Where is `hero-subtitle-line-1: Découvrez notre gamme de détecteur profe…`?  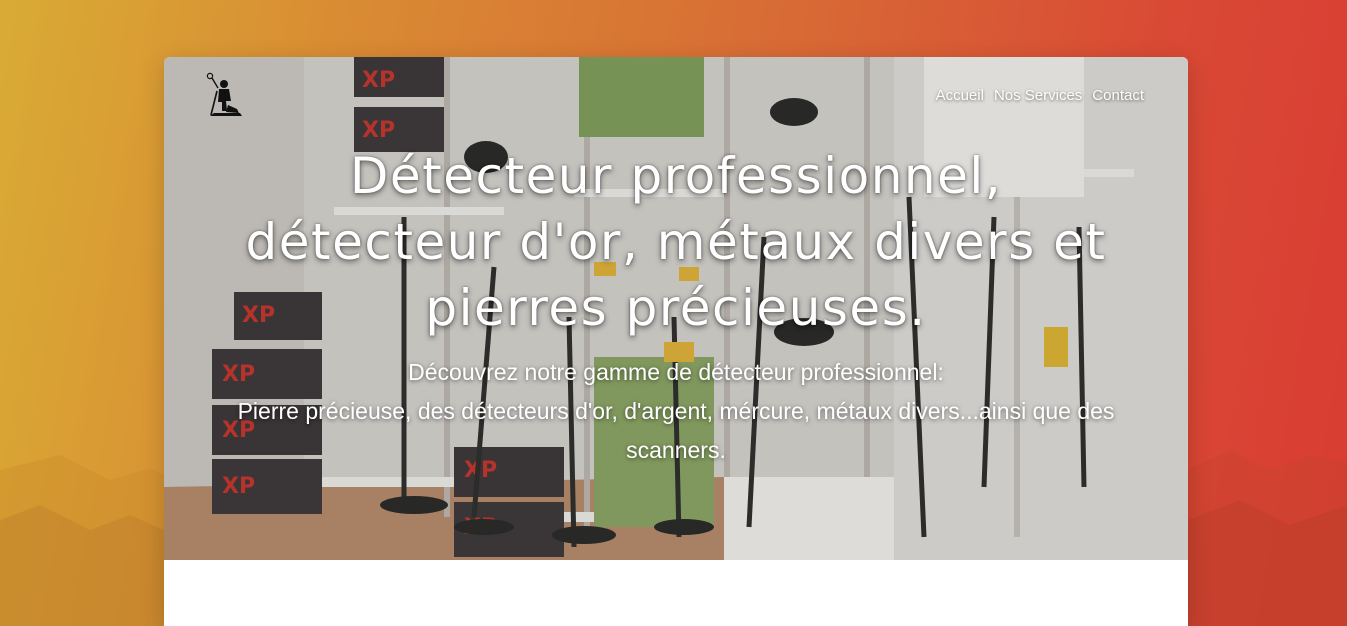 hero-subtitle-line-1: Découvrez notre gamme de détecteur profe… is located at coordinates (676, 372).